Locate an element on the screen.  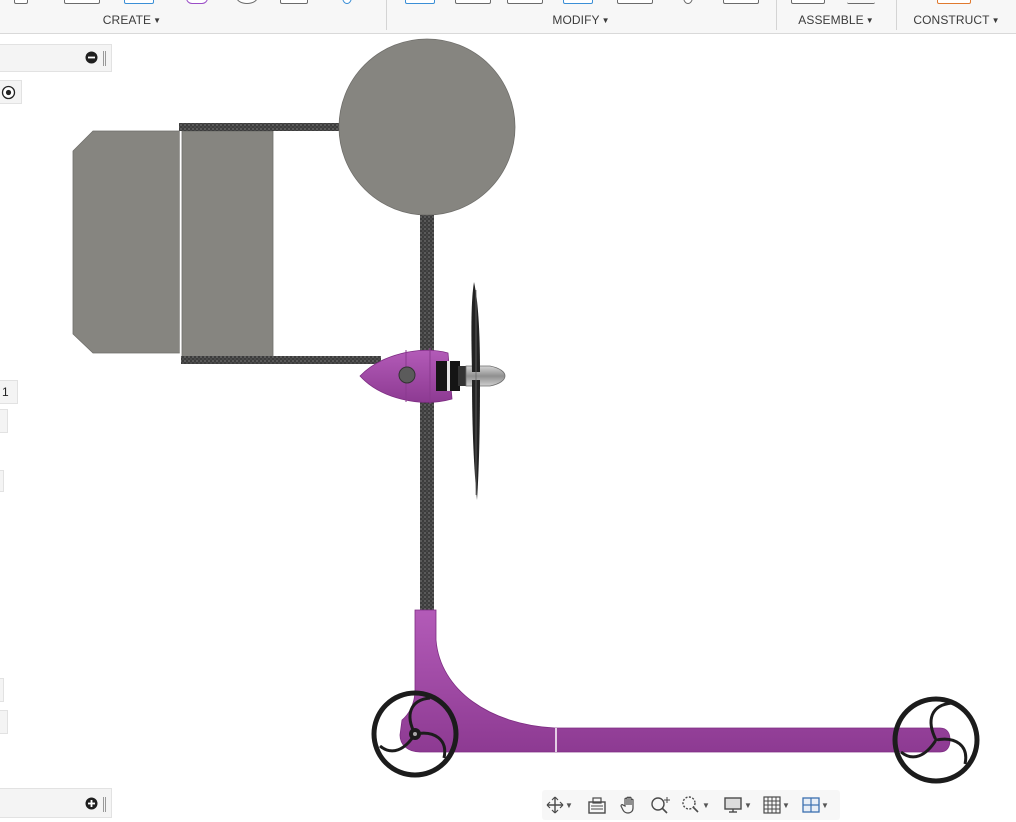
top-rod is located at coordinates (262, 127).